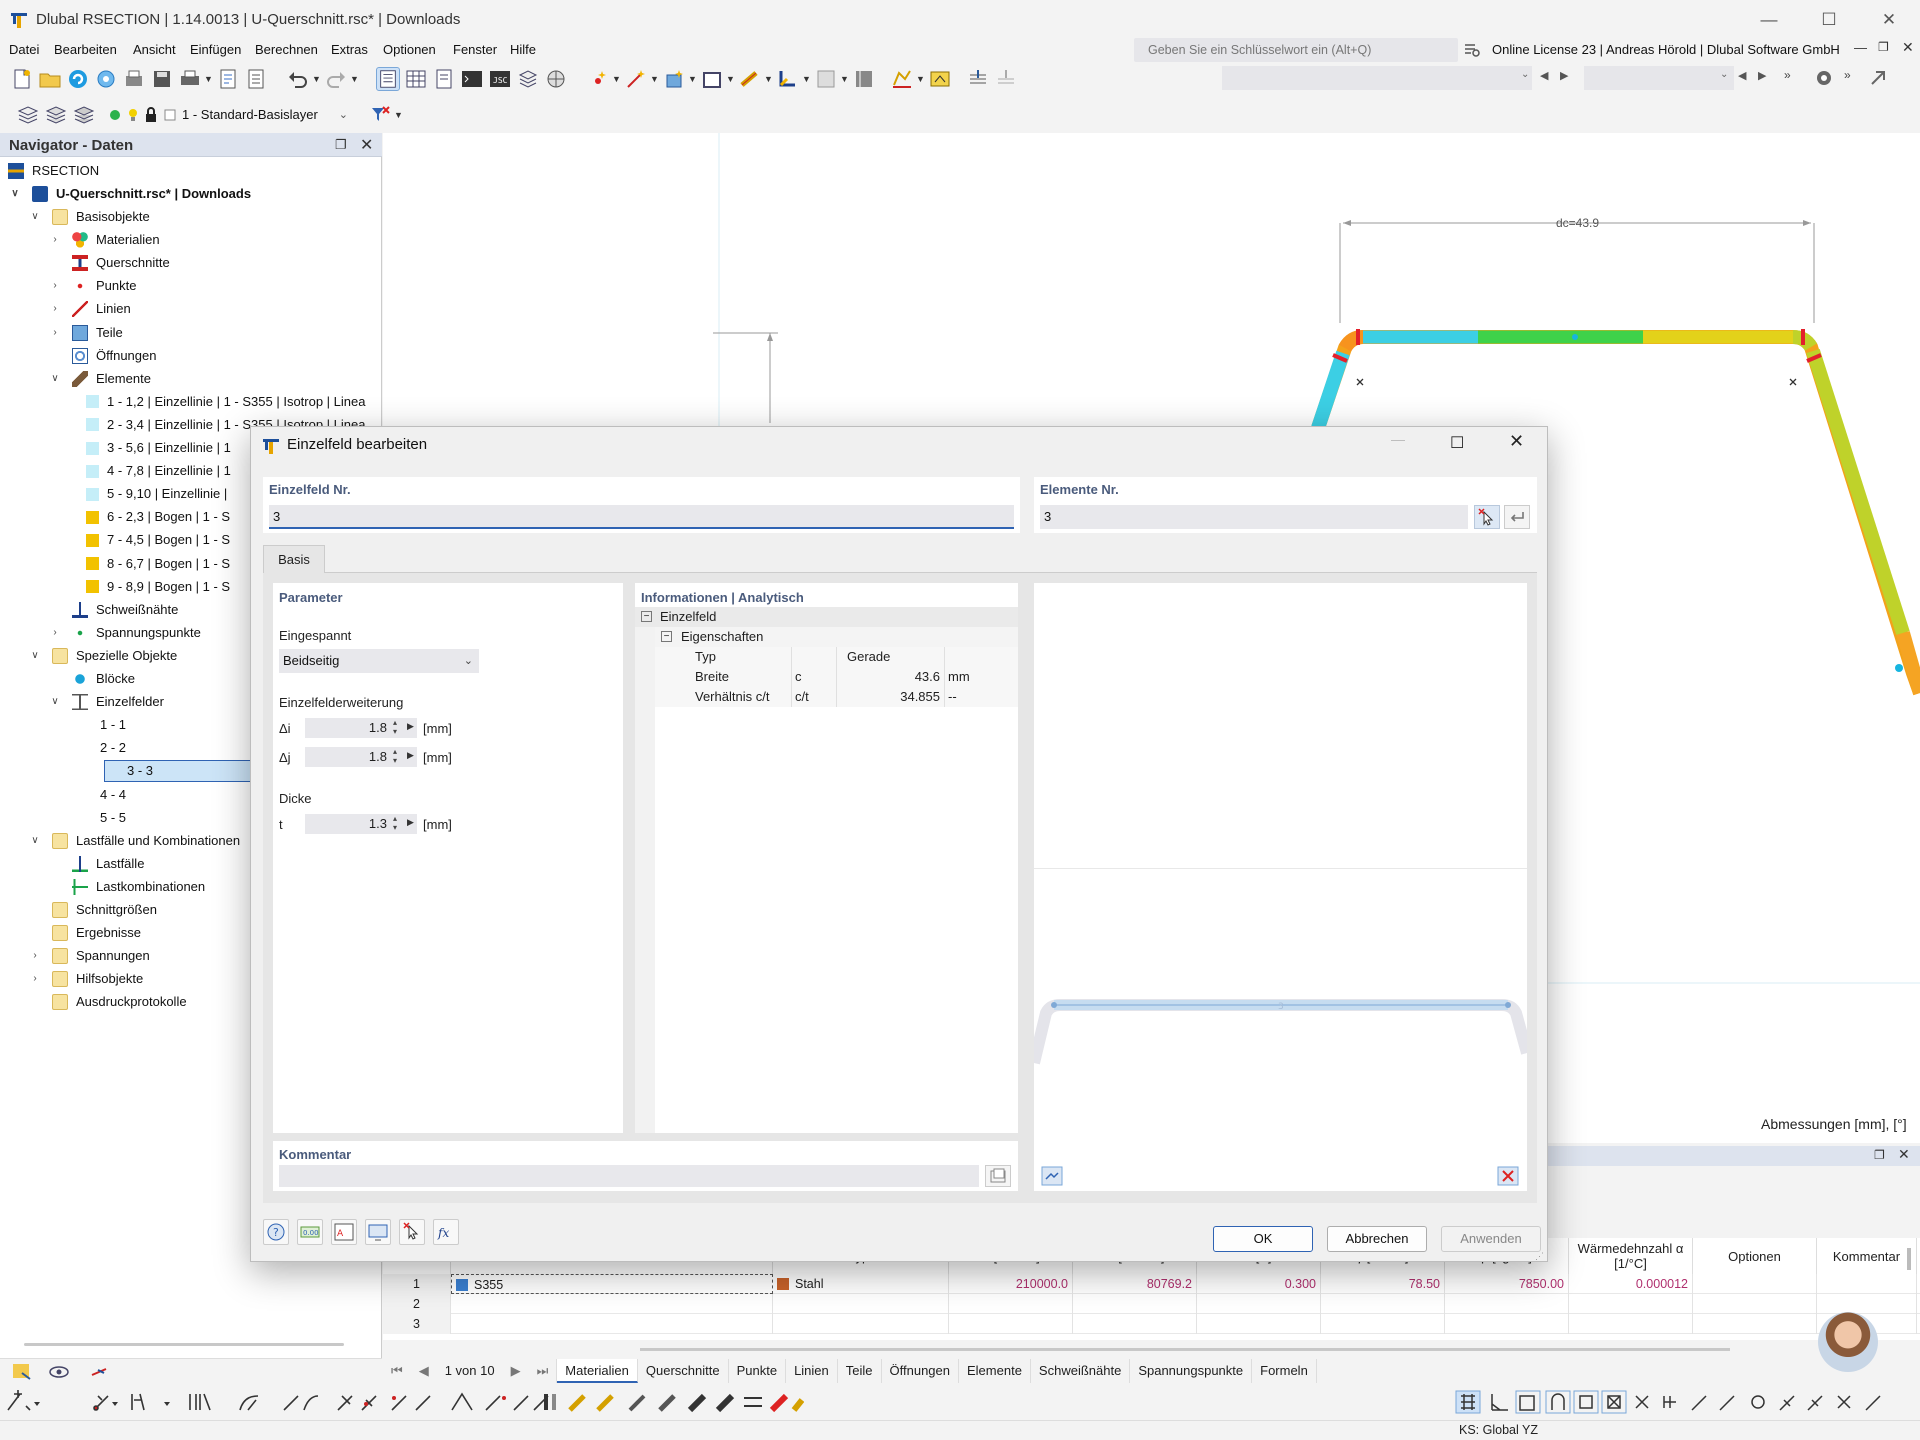  I want to click on table-cell-nr: 2, so click(417, 1304).